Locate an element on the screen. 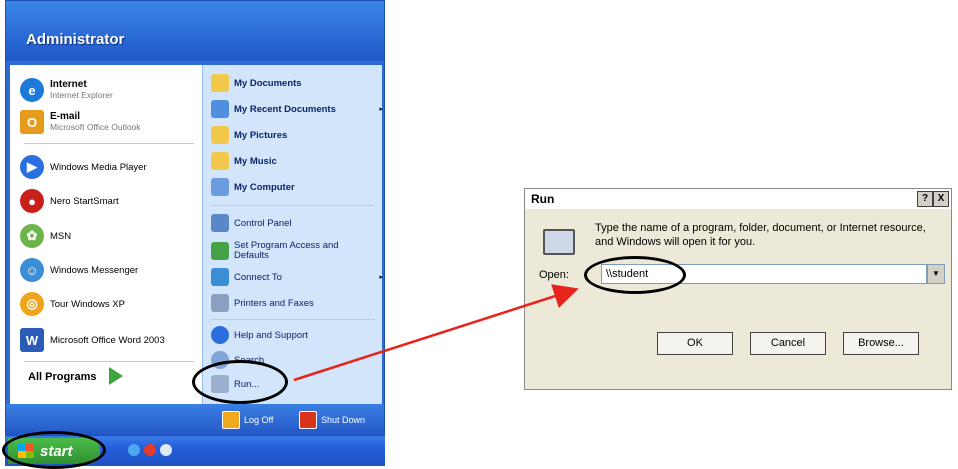 Image resolution: width=958 pixels, height=469 pixels. red-arrow-line is located at coordinates (436, 333).